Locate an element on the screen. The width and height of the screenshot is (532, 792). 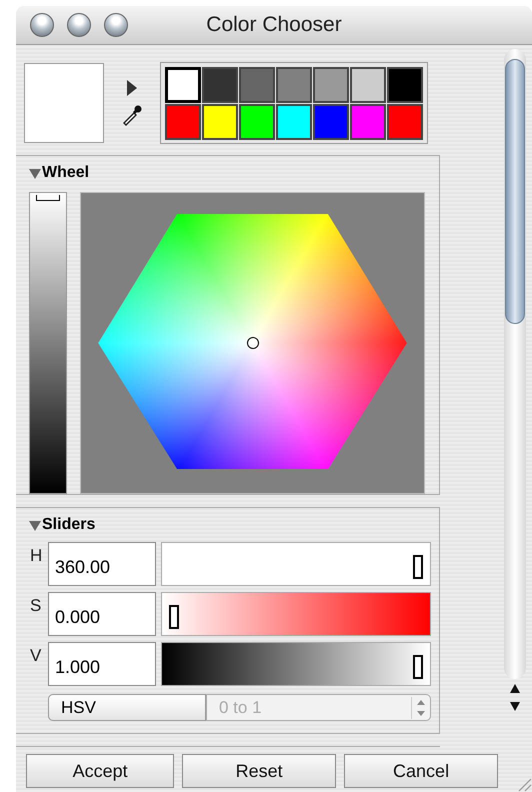
value-field: 360.00 is located at coordinates (102, 564).